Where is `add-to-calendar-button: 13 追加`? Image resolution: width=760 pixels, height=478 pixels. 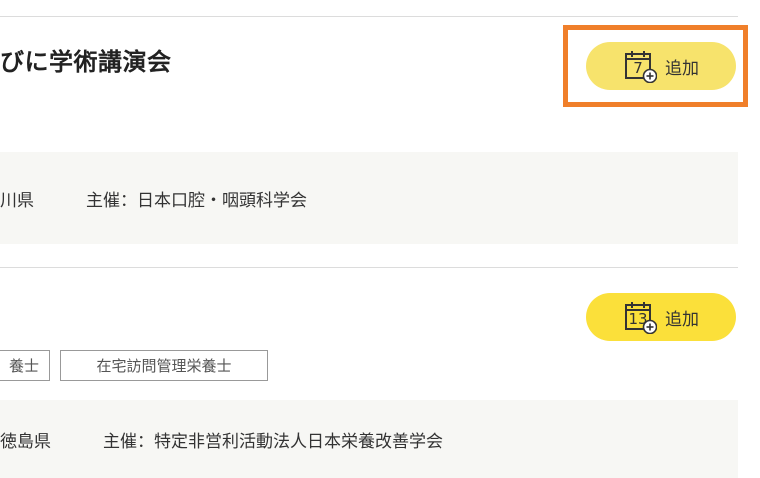 add-to-calendar-button: 13 追加 is located at coordinates (661, 317).